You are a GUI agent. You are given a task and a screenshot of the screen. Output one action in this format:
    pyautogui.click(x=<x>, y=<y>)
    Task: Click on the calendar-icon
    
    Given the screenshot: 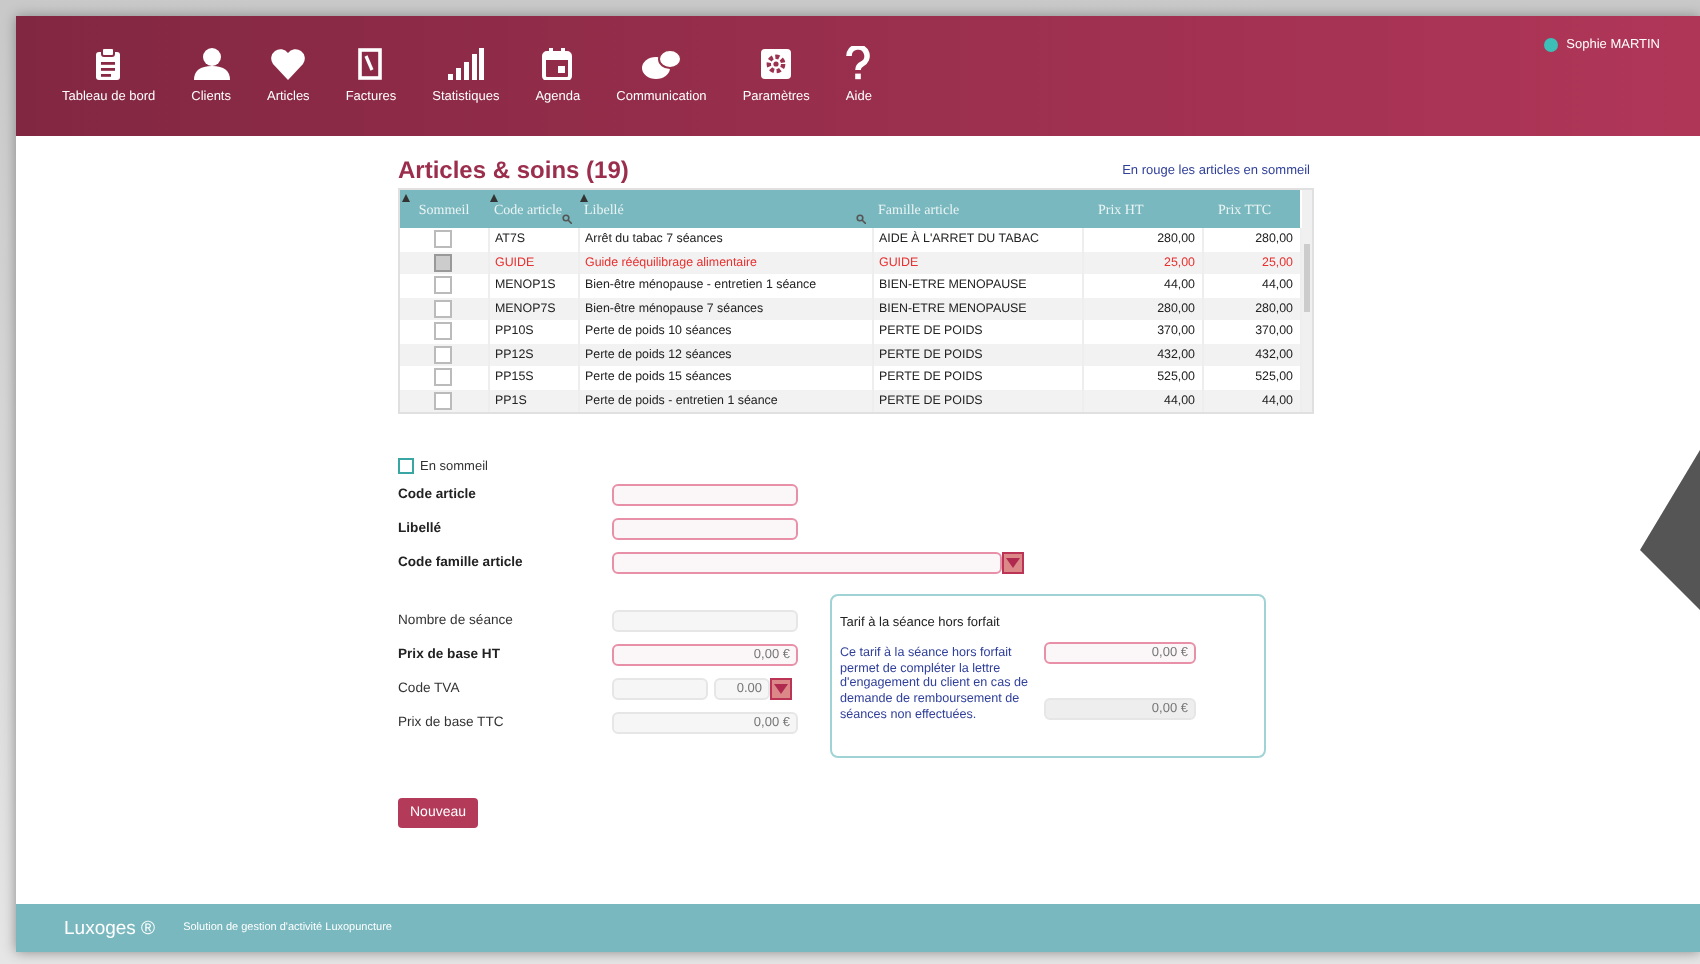 What is the action you would take?
    pyautogui.click(x=557, y=64)
    